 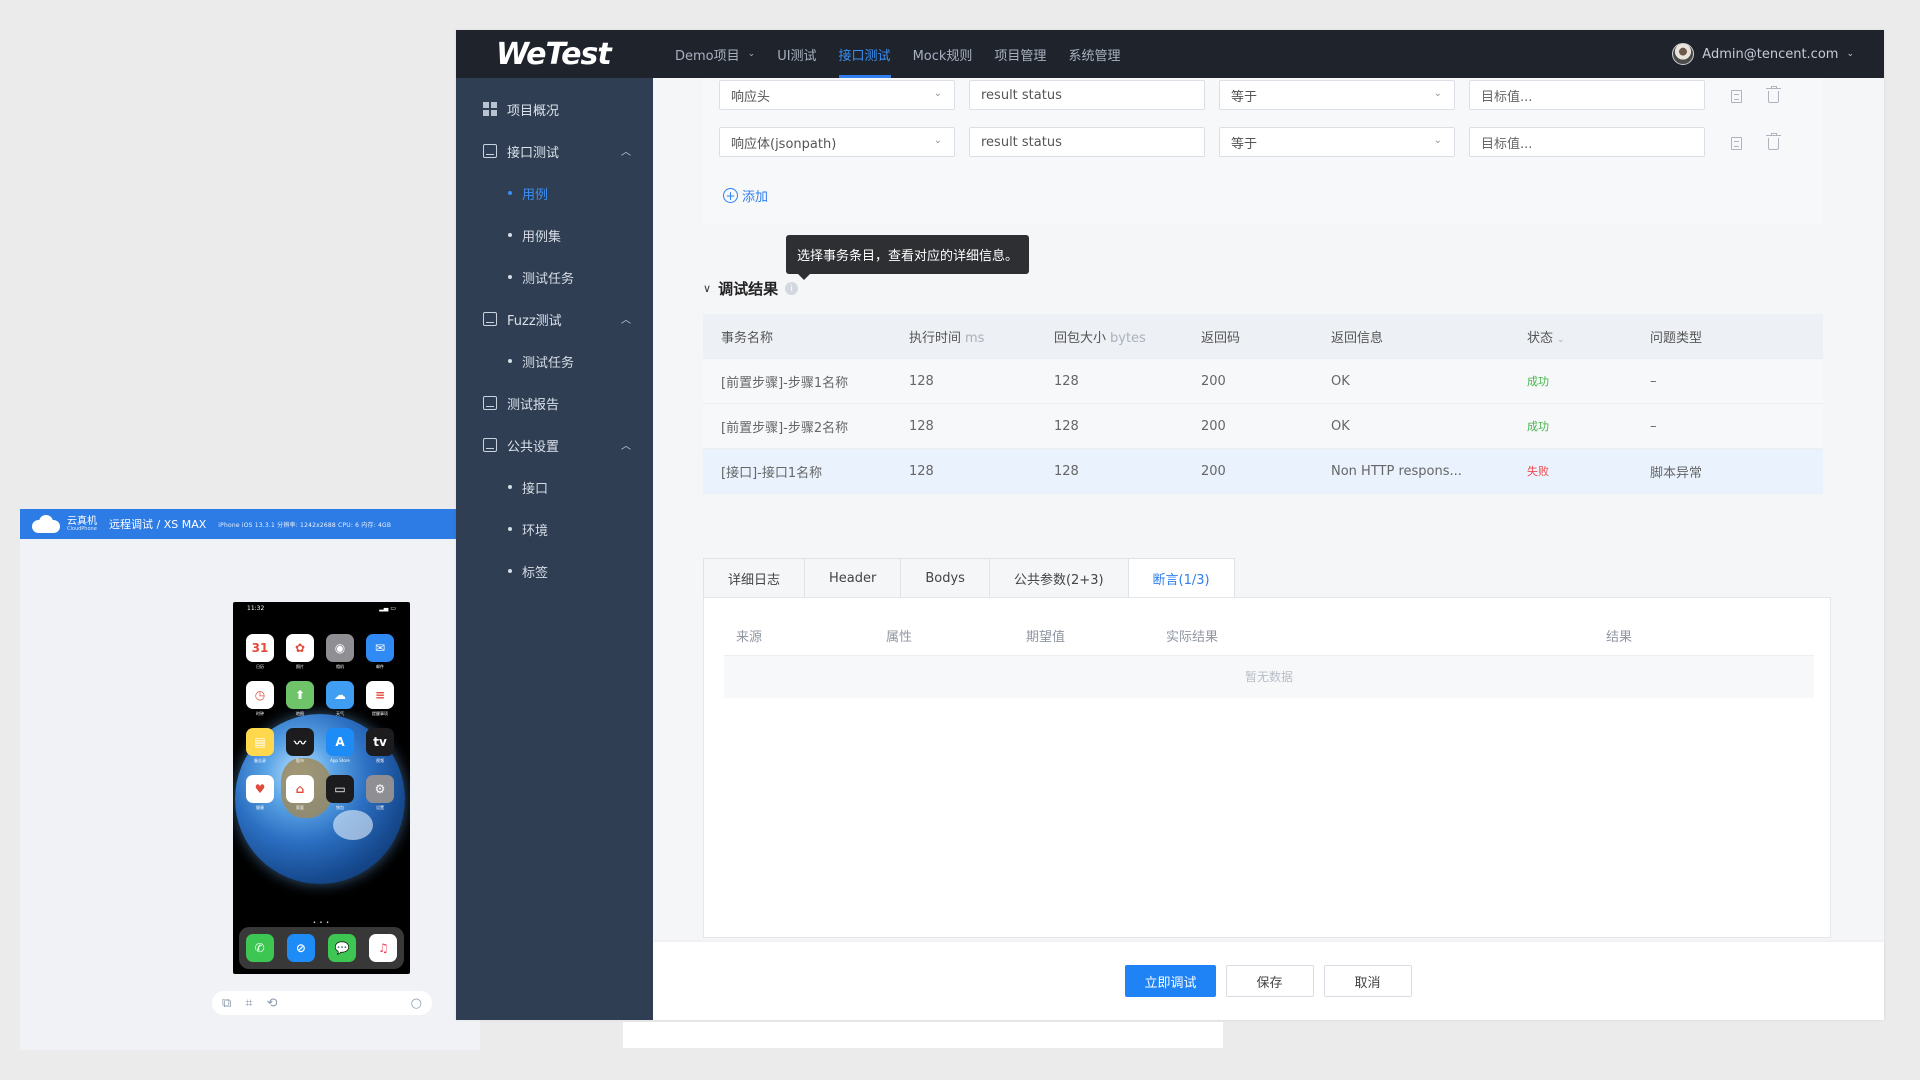 I want to click on app-icon: tv 视频, so click(x=380, y=745).